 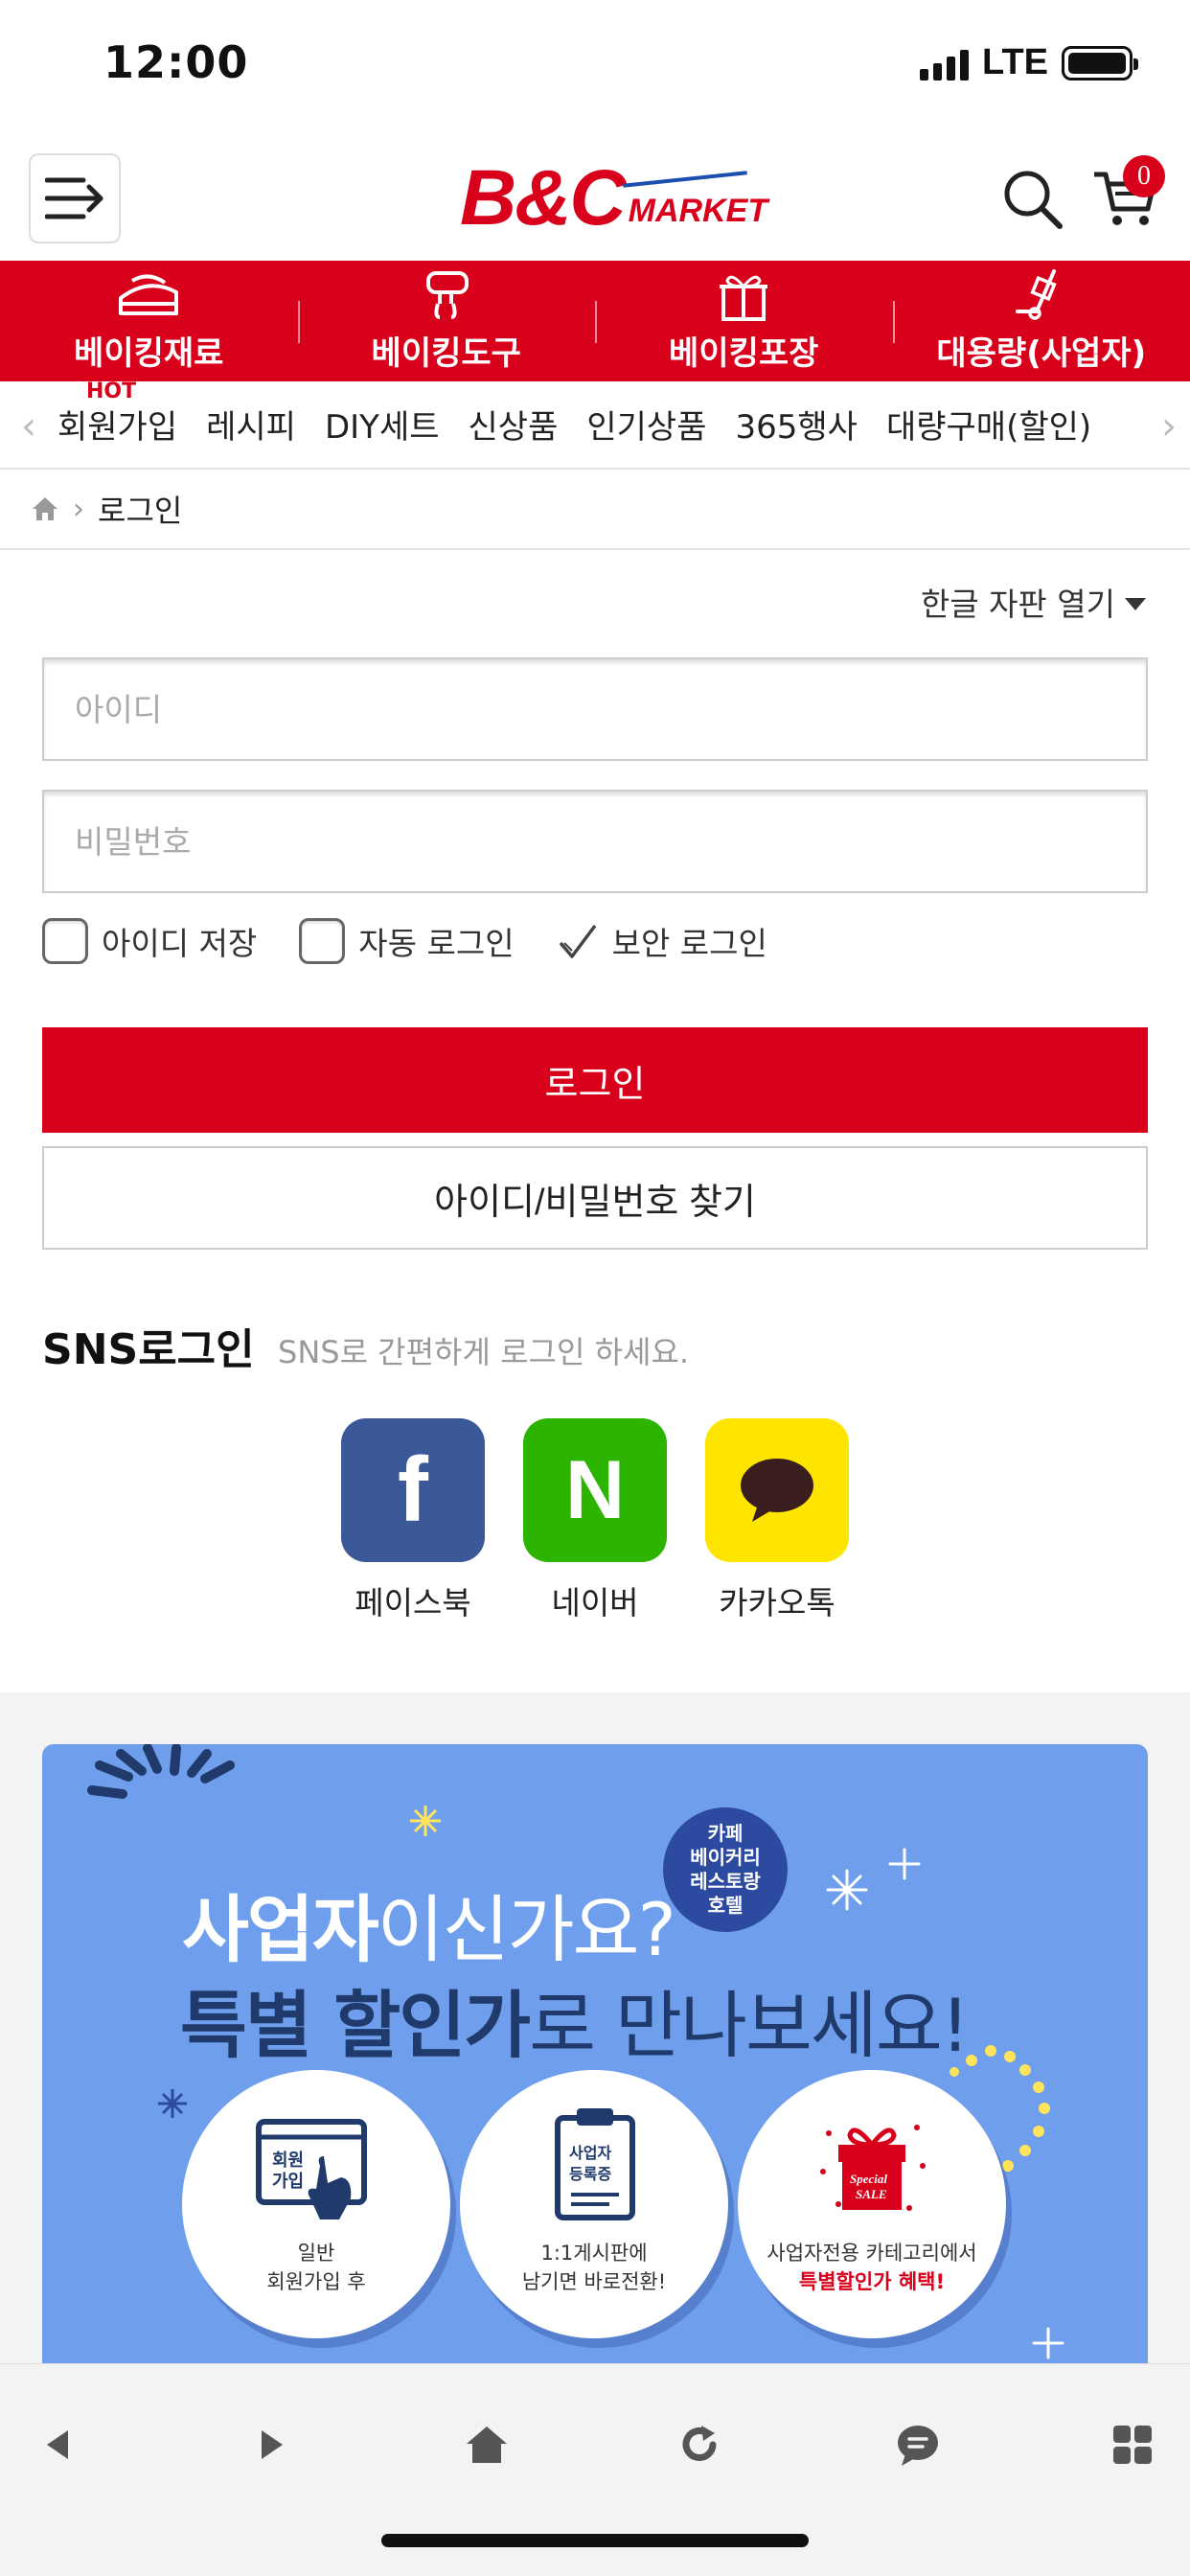 I want to click on brand-logo: B&C MARKET, so click(x=614, y=198).